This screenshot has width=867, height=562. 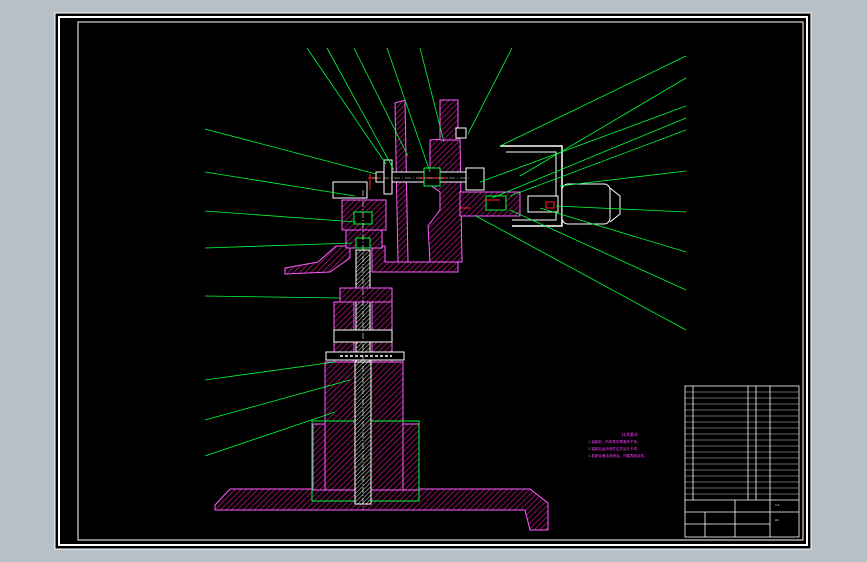 I want to click on title-block-scale: 1:1, so click(x=777, y=505).